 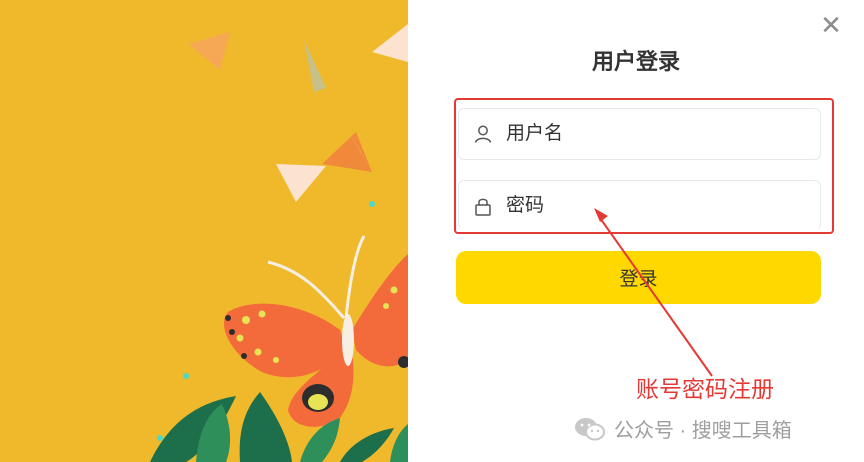 What do you see at coordinates (483, 134) in the screenshot?
I see `user-icon` at bounding box center [483, 134].